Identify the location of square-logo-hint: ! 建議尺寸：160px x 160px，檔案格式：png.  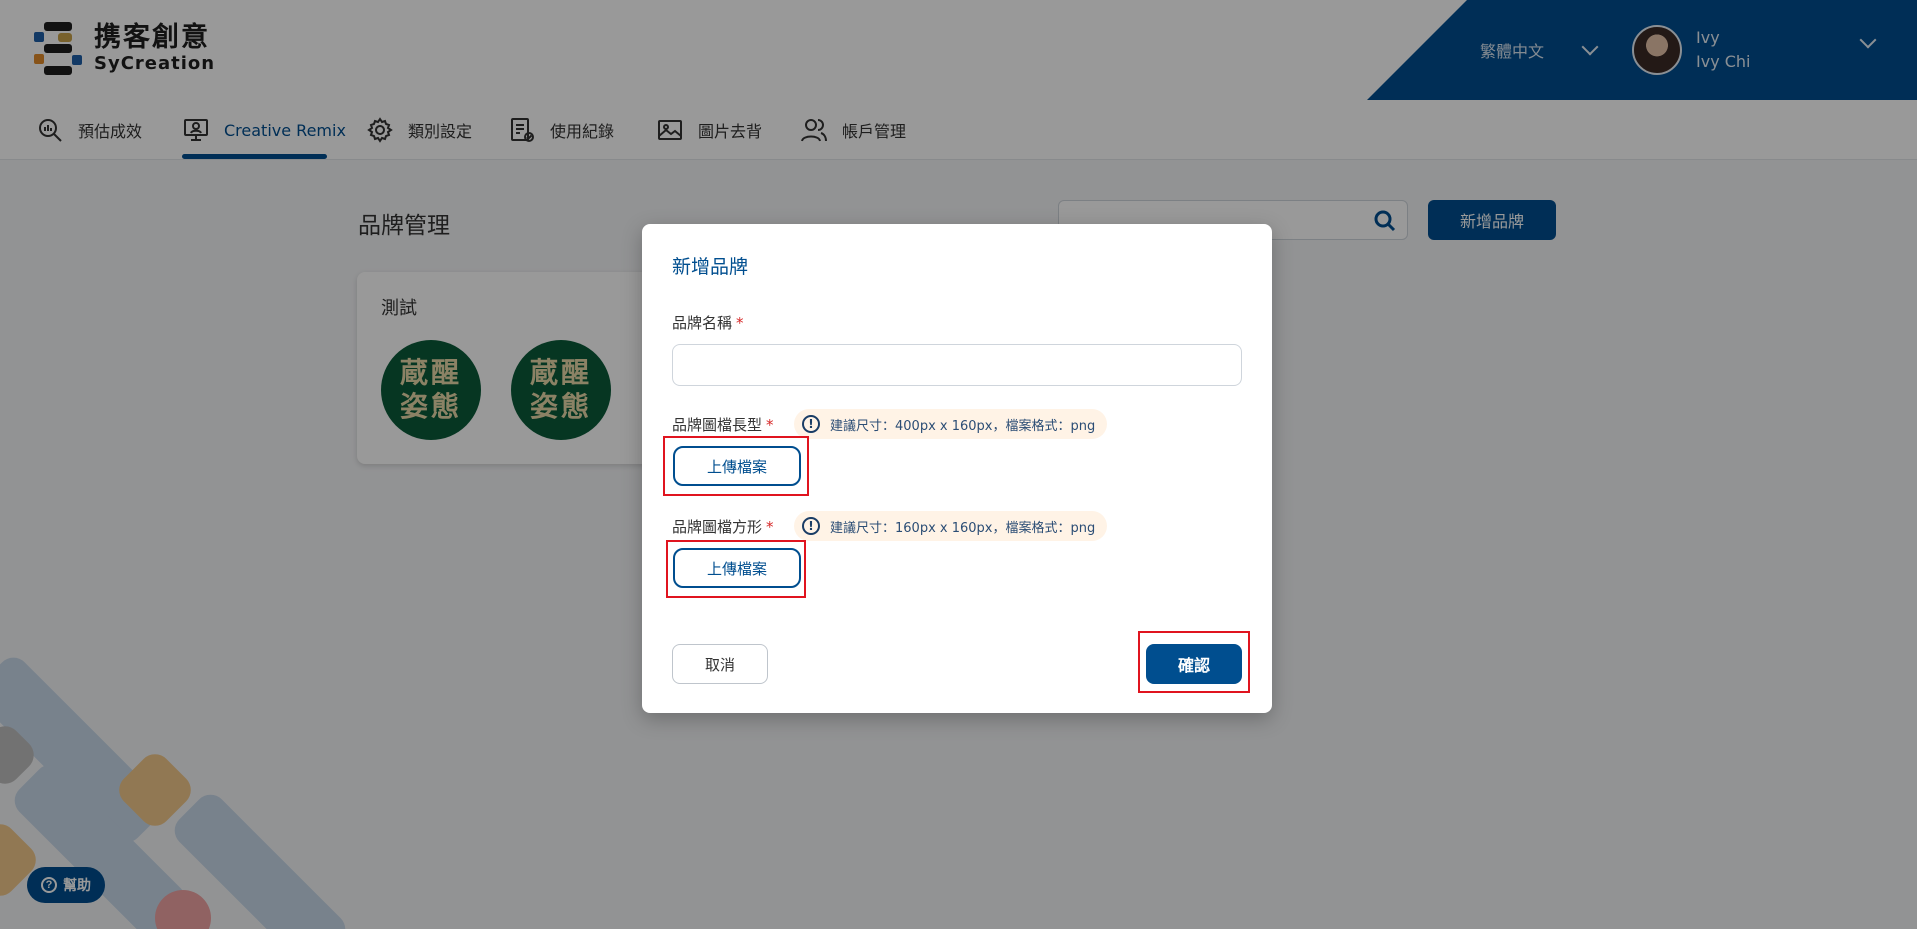
(951, 526).